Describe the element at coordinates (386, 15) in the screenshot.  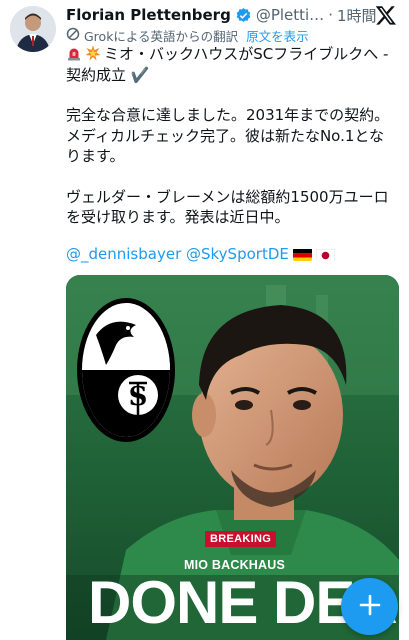
I see `x-logo-icon` at that location.